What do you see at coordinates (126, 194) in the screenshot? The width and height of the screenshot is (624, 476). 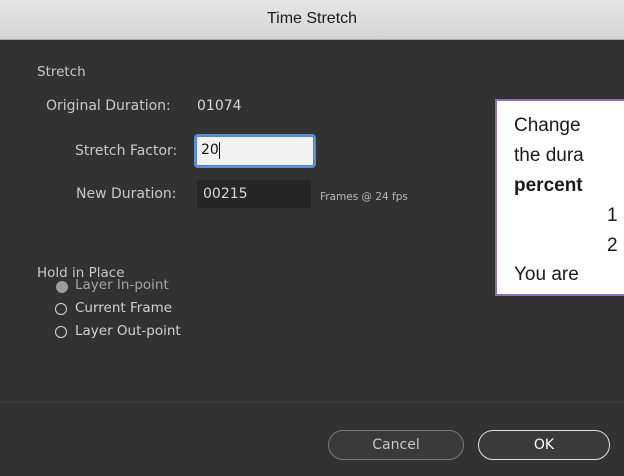 I see `new-duration-label: New Duration:` at bounding box center [126, 194].